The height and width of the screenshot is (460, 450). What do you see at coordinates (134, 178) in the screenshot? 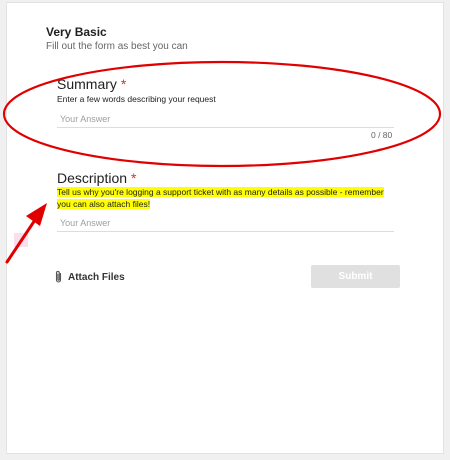
I see `description-required-mark: *` at bounding box center [134, 178].